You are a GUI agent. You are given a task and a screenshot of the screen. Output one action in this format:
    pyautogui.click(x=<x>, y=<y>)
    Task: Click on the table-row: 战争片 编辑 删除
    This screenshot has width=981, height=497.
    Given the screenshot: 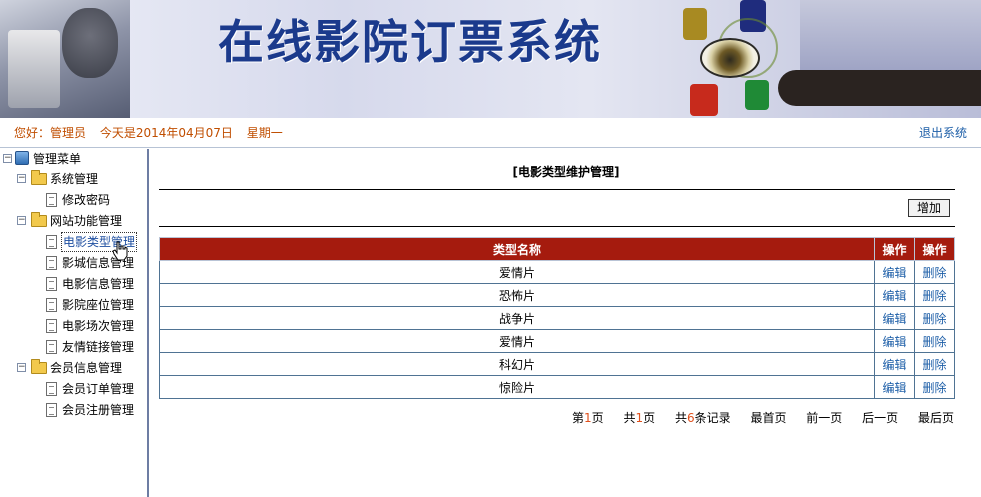 What is the action you would take?
    pyautogui.click(x=556, y=318)
    